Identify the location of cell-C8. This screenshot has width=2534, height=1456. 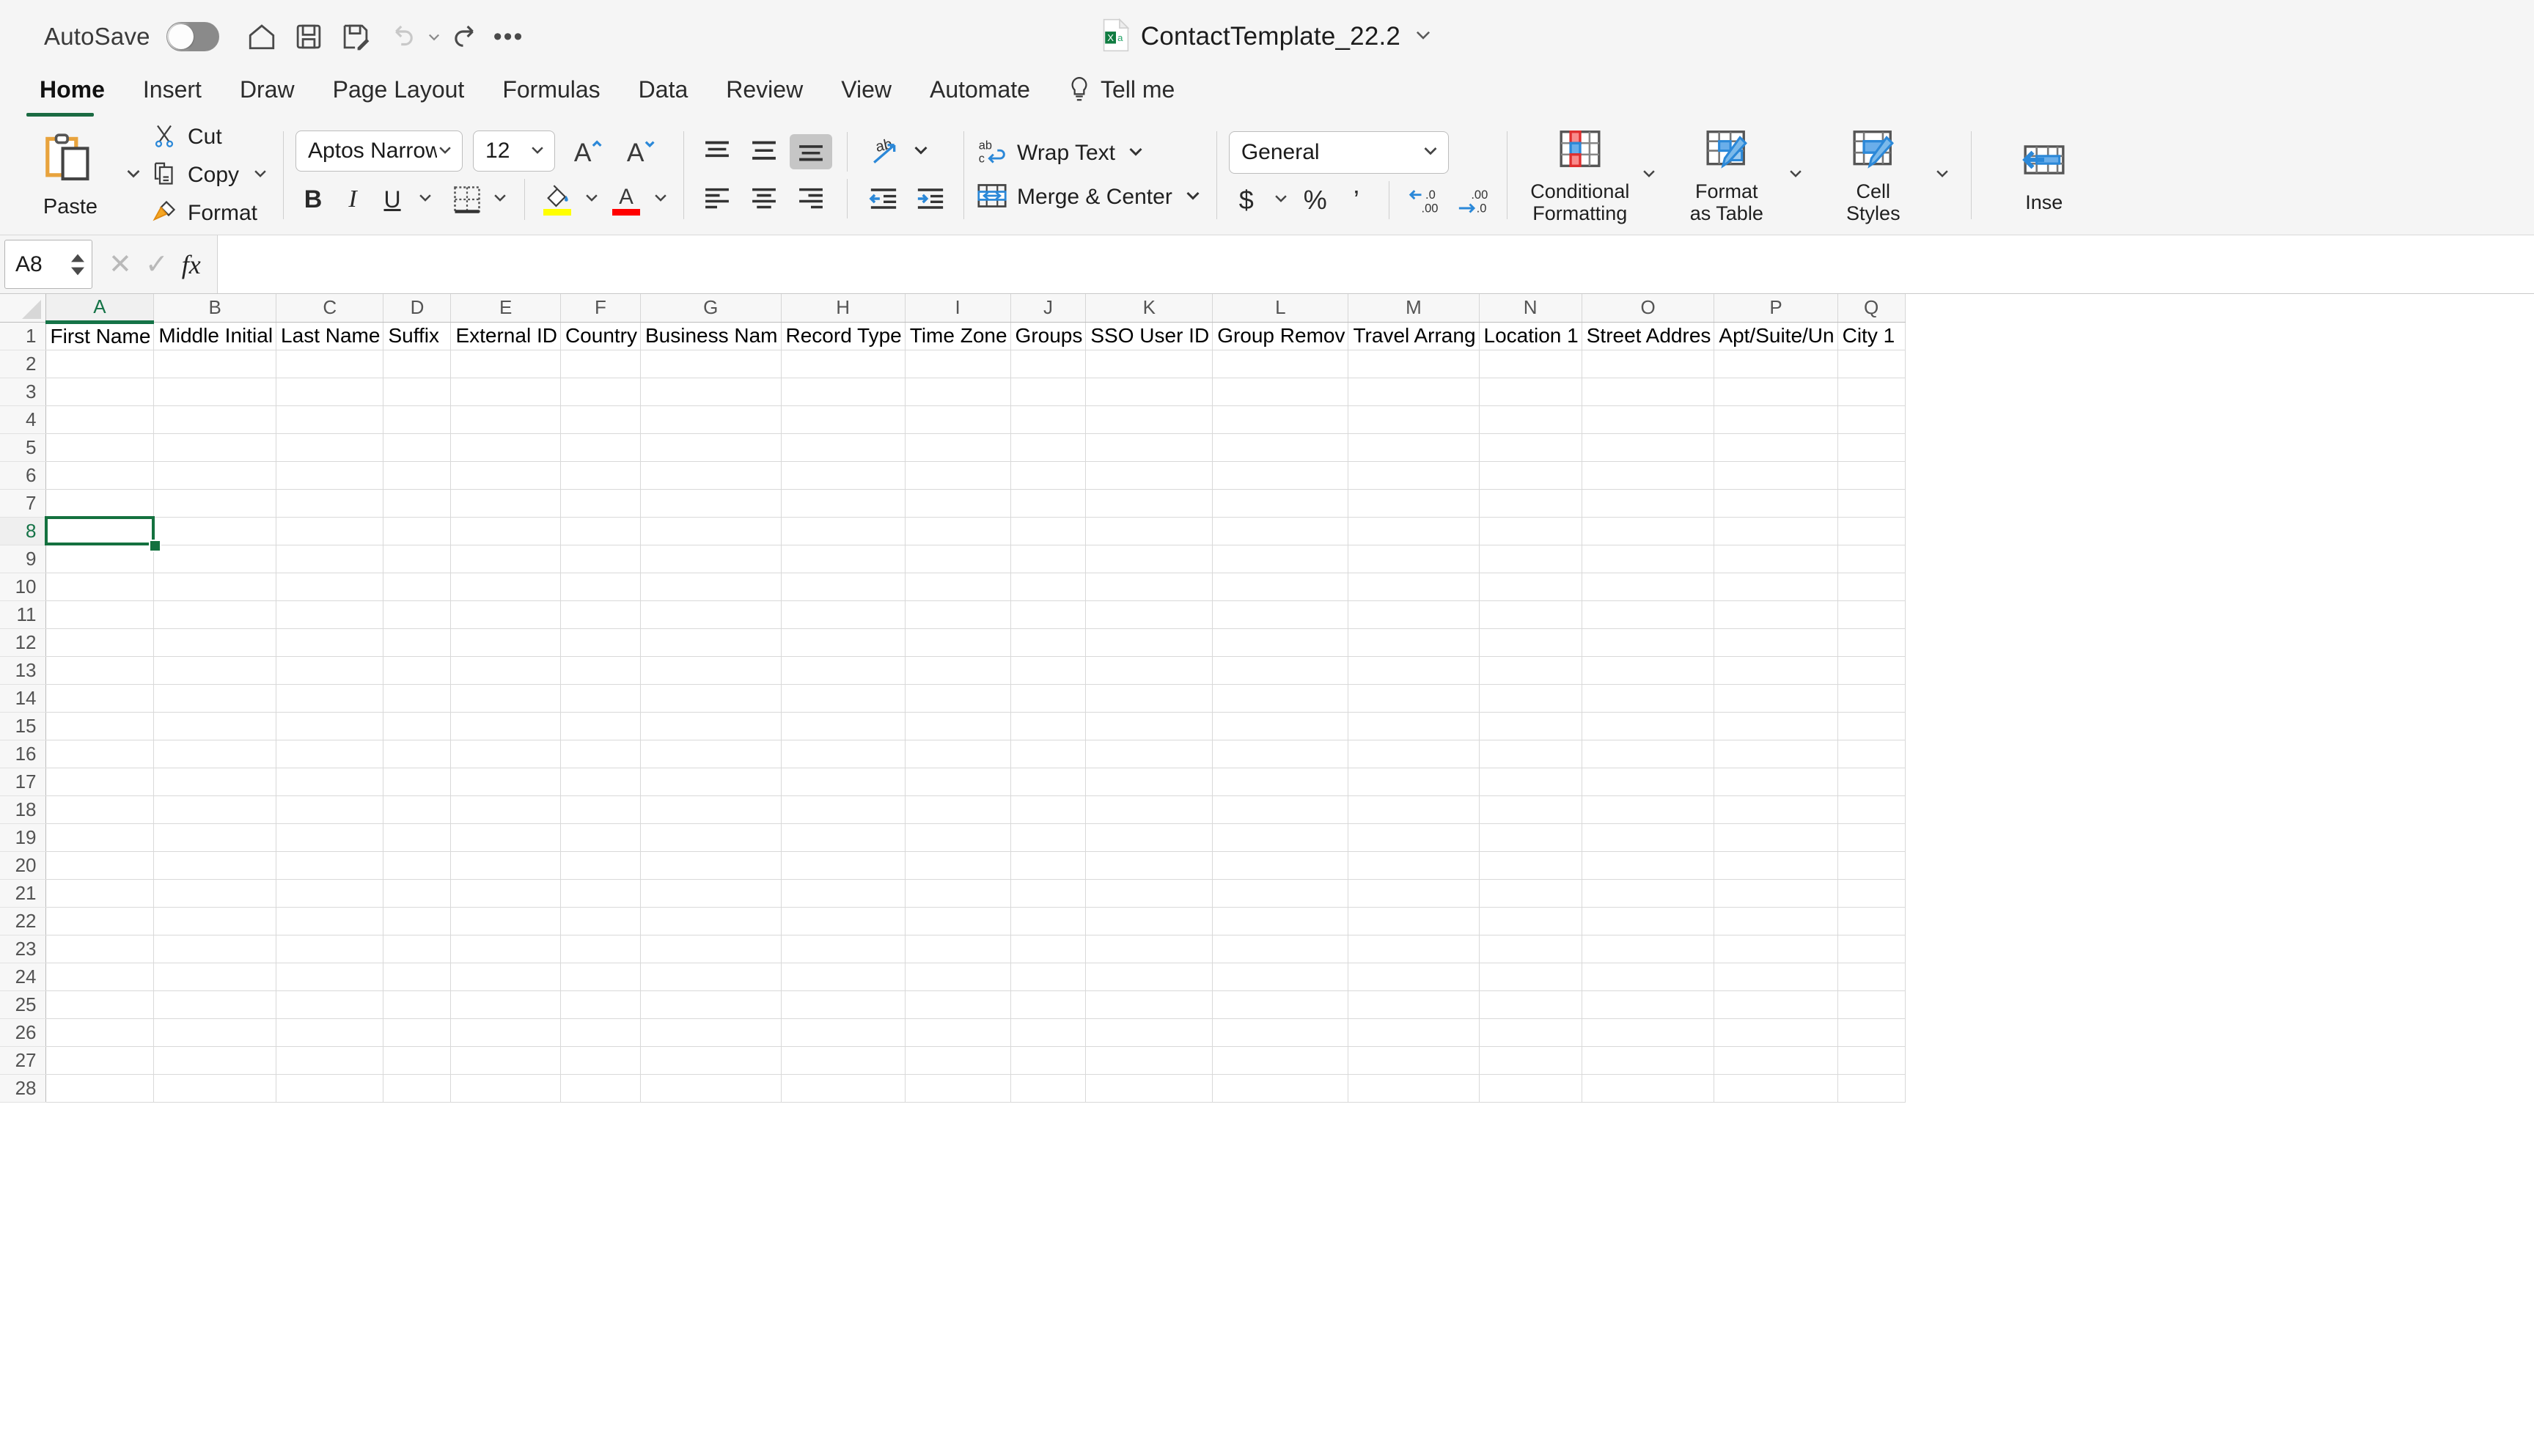
(330, 531).